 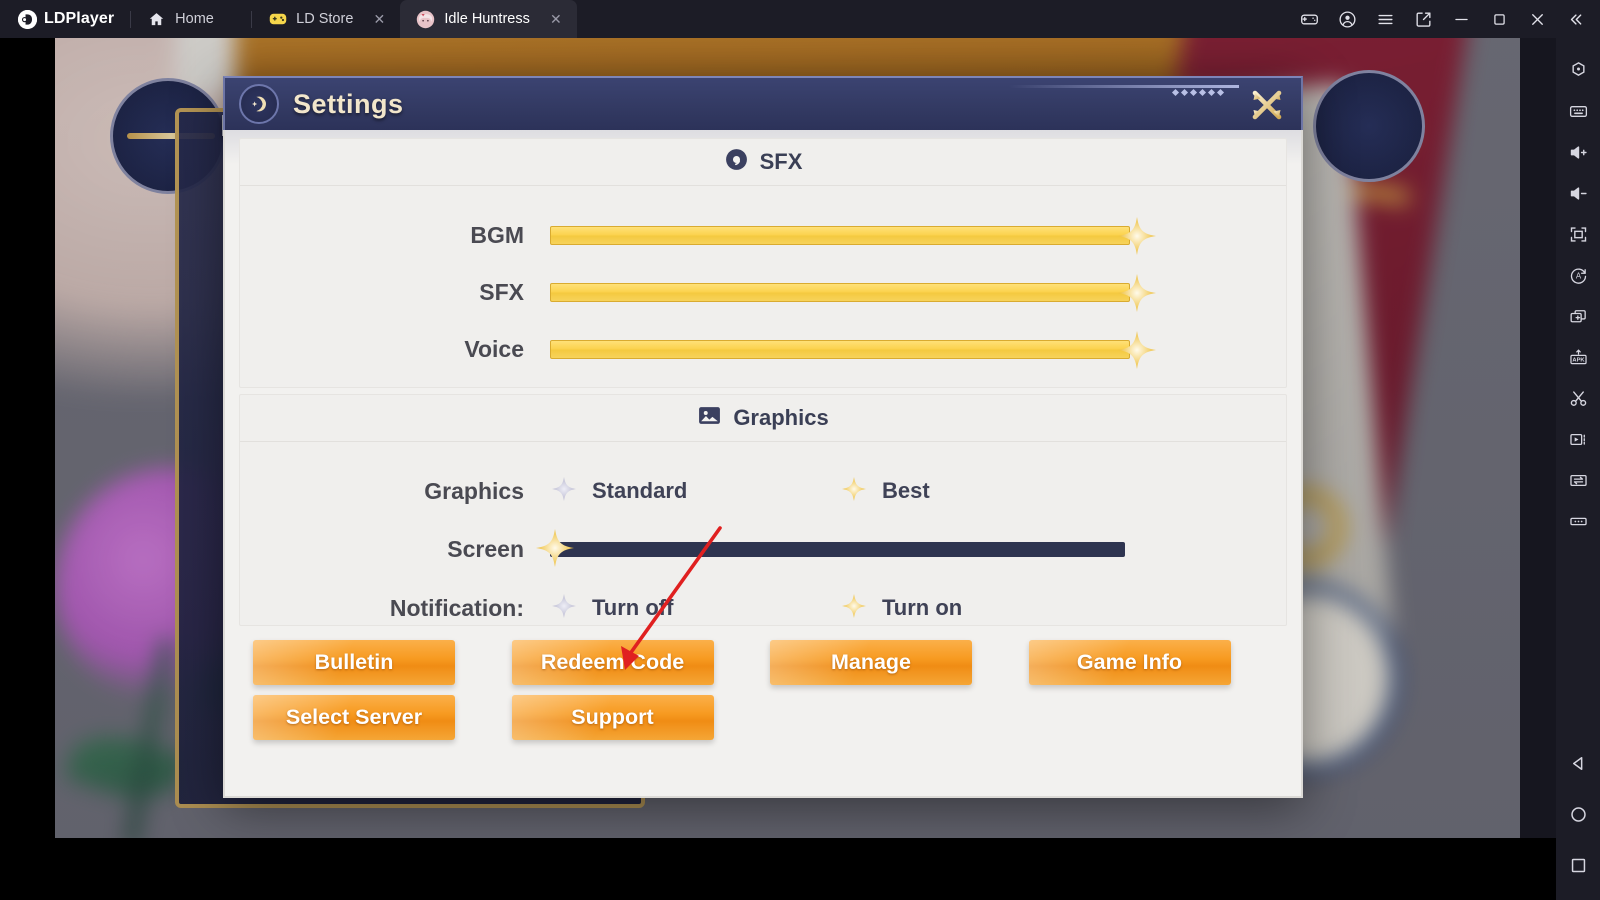 I want to click on menu-icon, so click(x=1385, y=19).